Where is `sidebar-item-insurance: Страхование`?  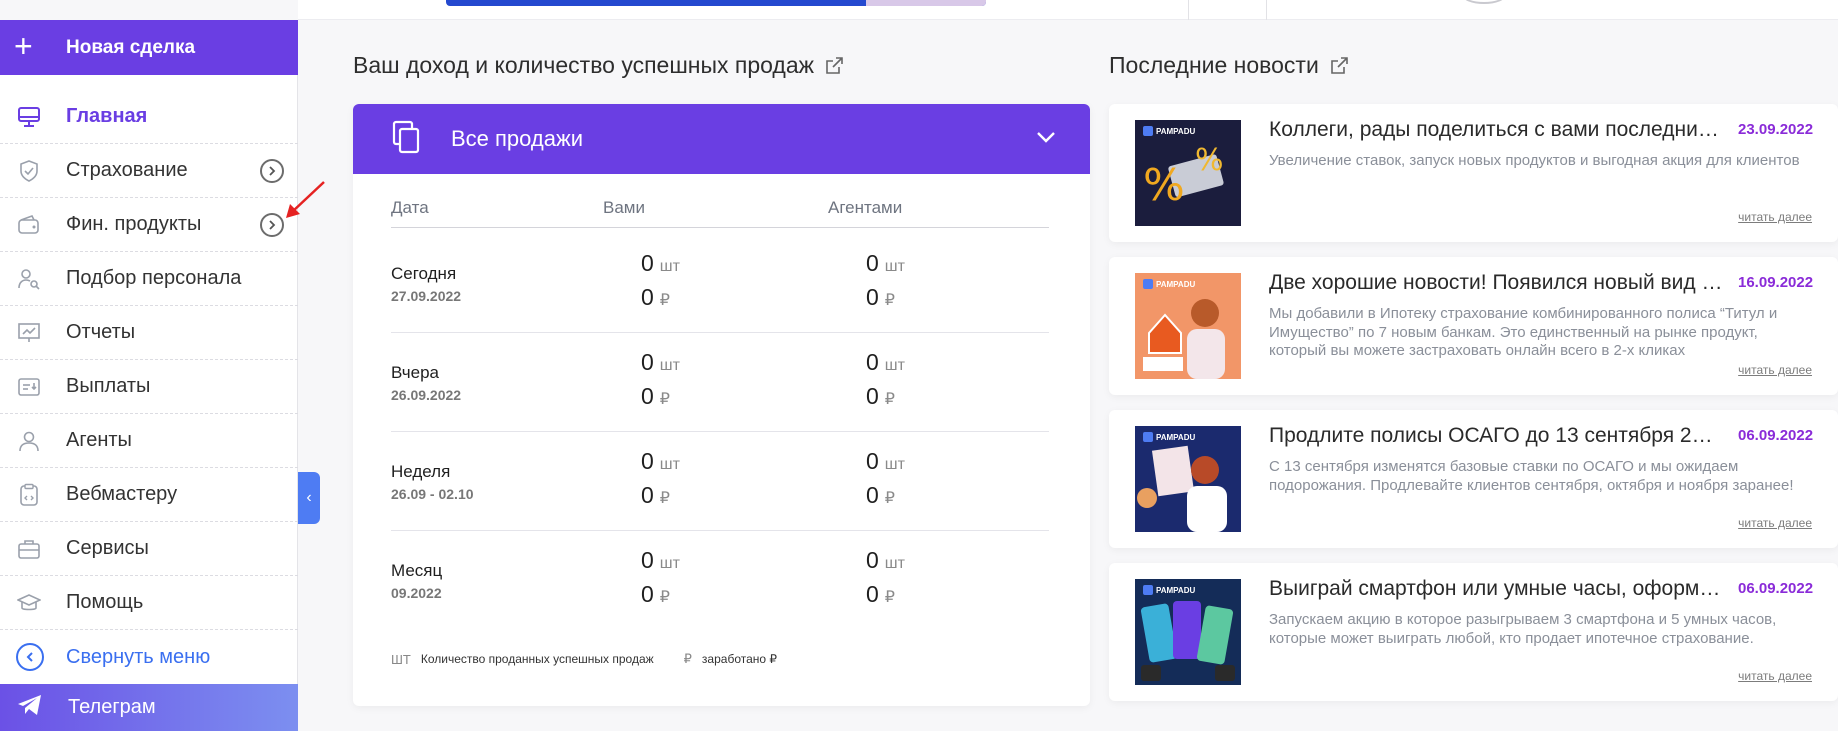 sidebar-item-insurance: Страхование is located at coordinates (149, 171).